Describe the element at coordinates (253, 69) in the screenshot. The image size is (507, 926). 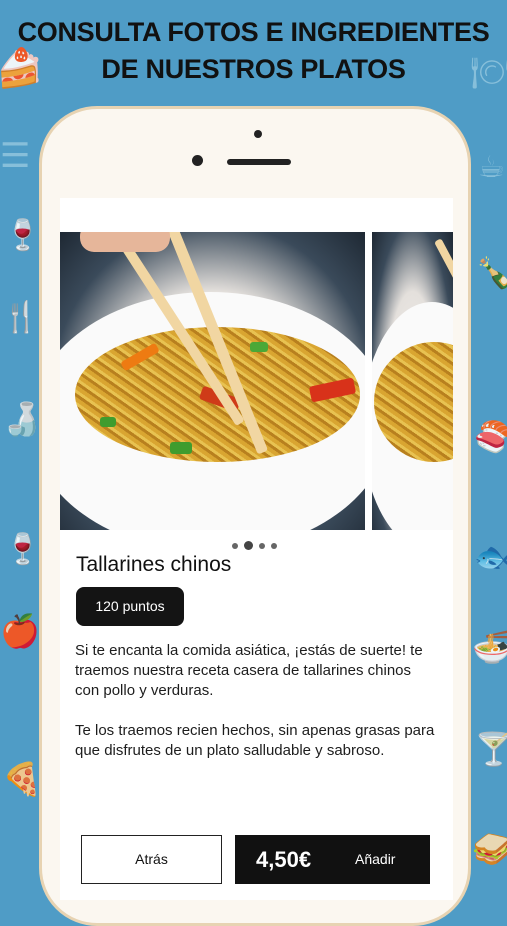
I see `headline-line-2: DE NUESTROS PLATOS` at that location.